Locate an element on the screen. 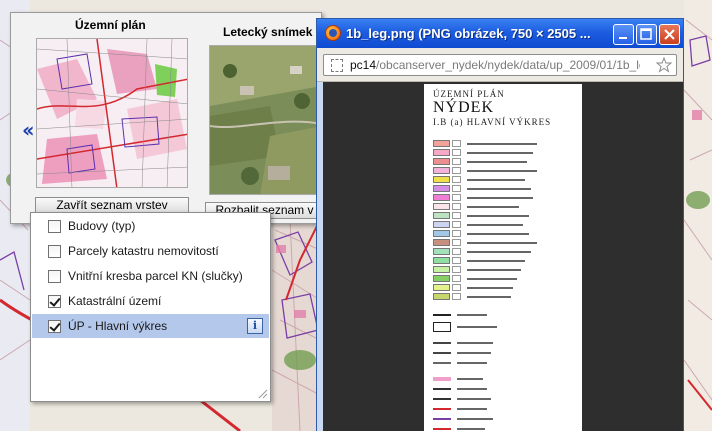 Image resolution: width=712 pixels, height=431 pixels. resize-grip-icon is located at coordinates (262, 393).